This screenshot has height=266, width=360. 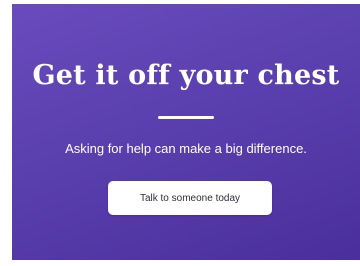 What do you see at coordinates (186, 75) in the screenshot?
I see `banner-headline: Get it off your chest` at bounding box center [186, 75].